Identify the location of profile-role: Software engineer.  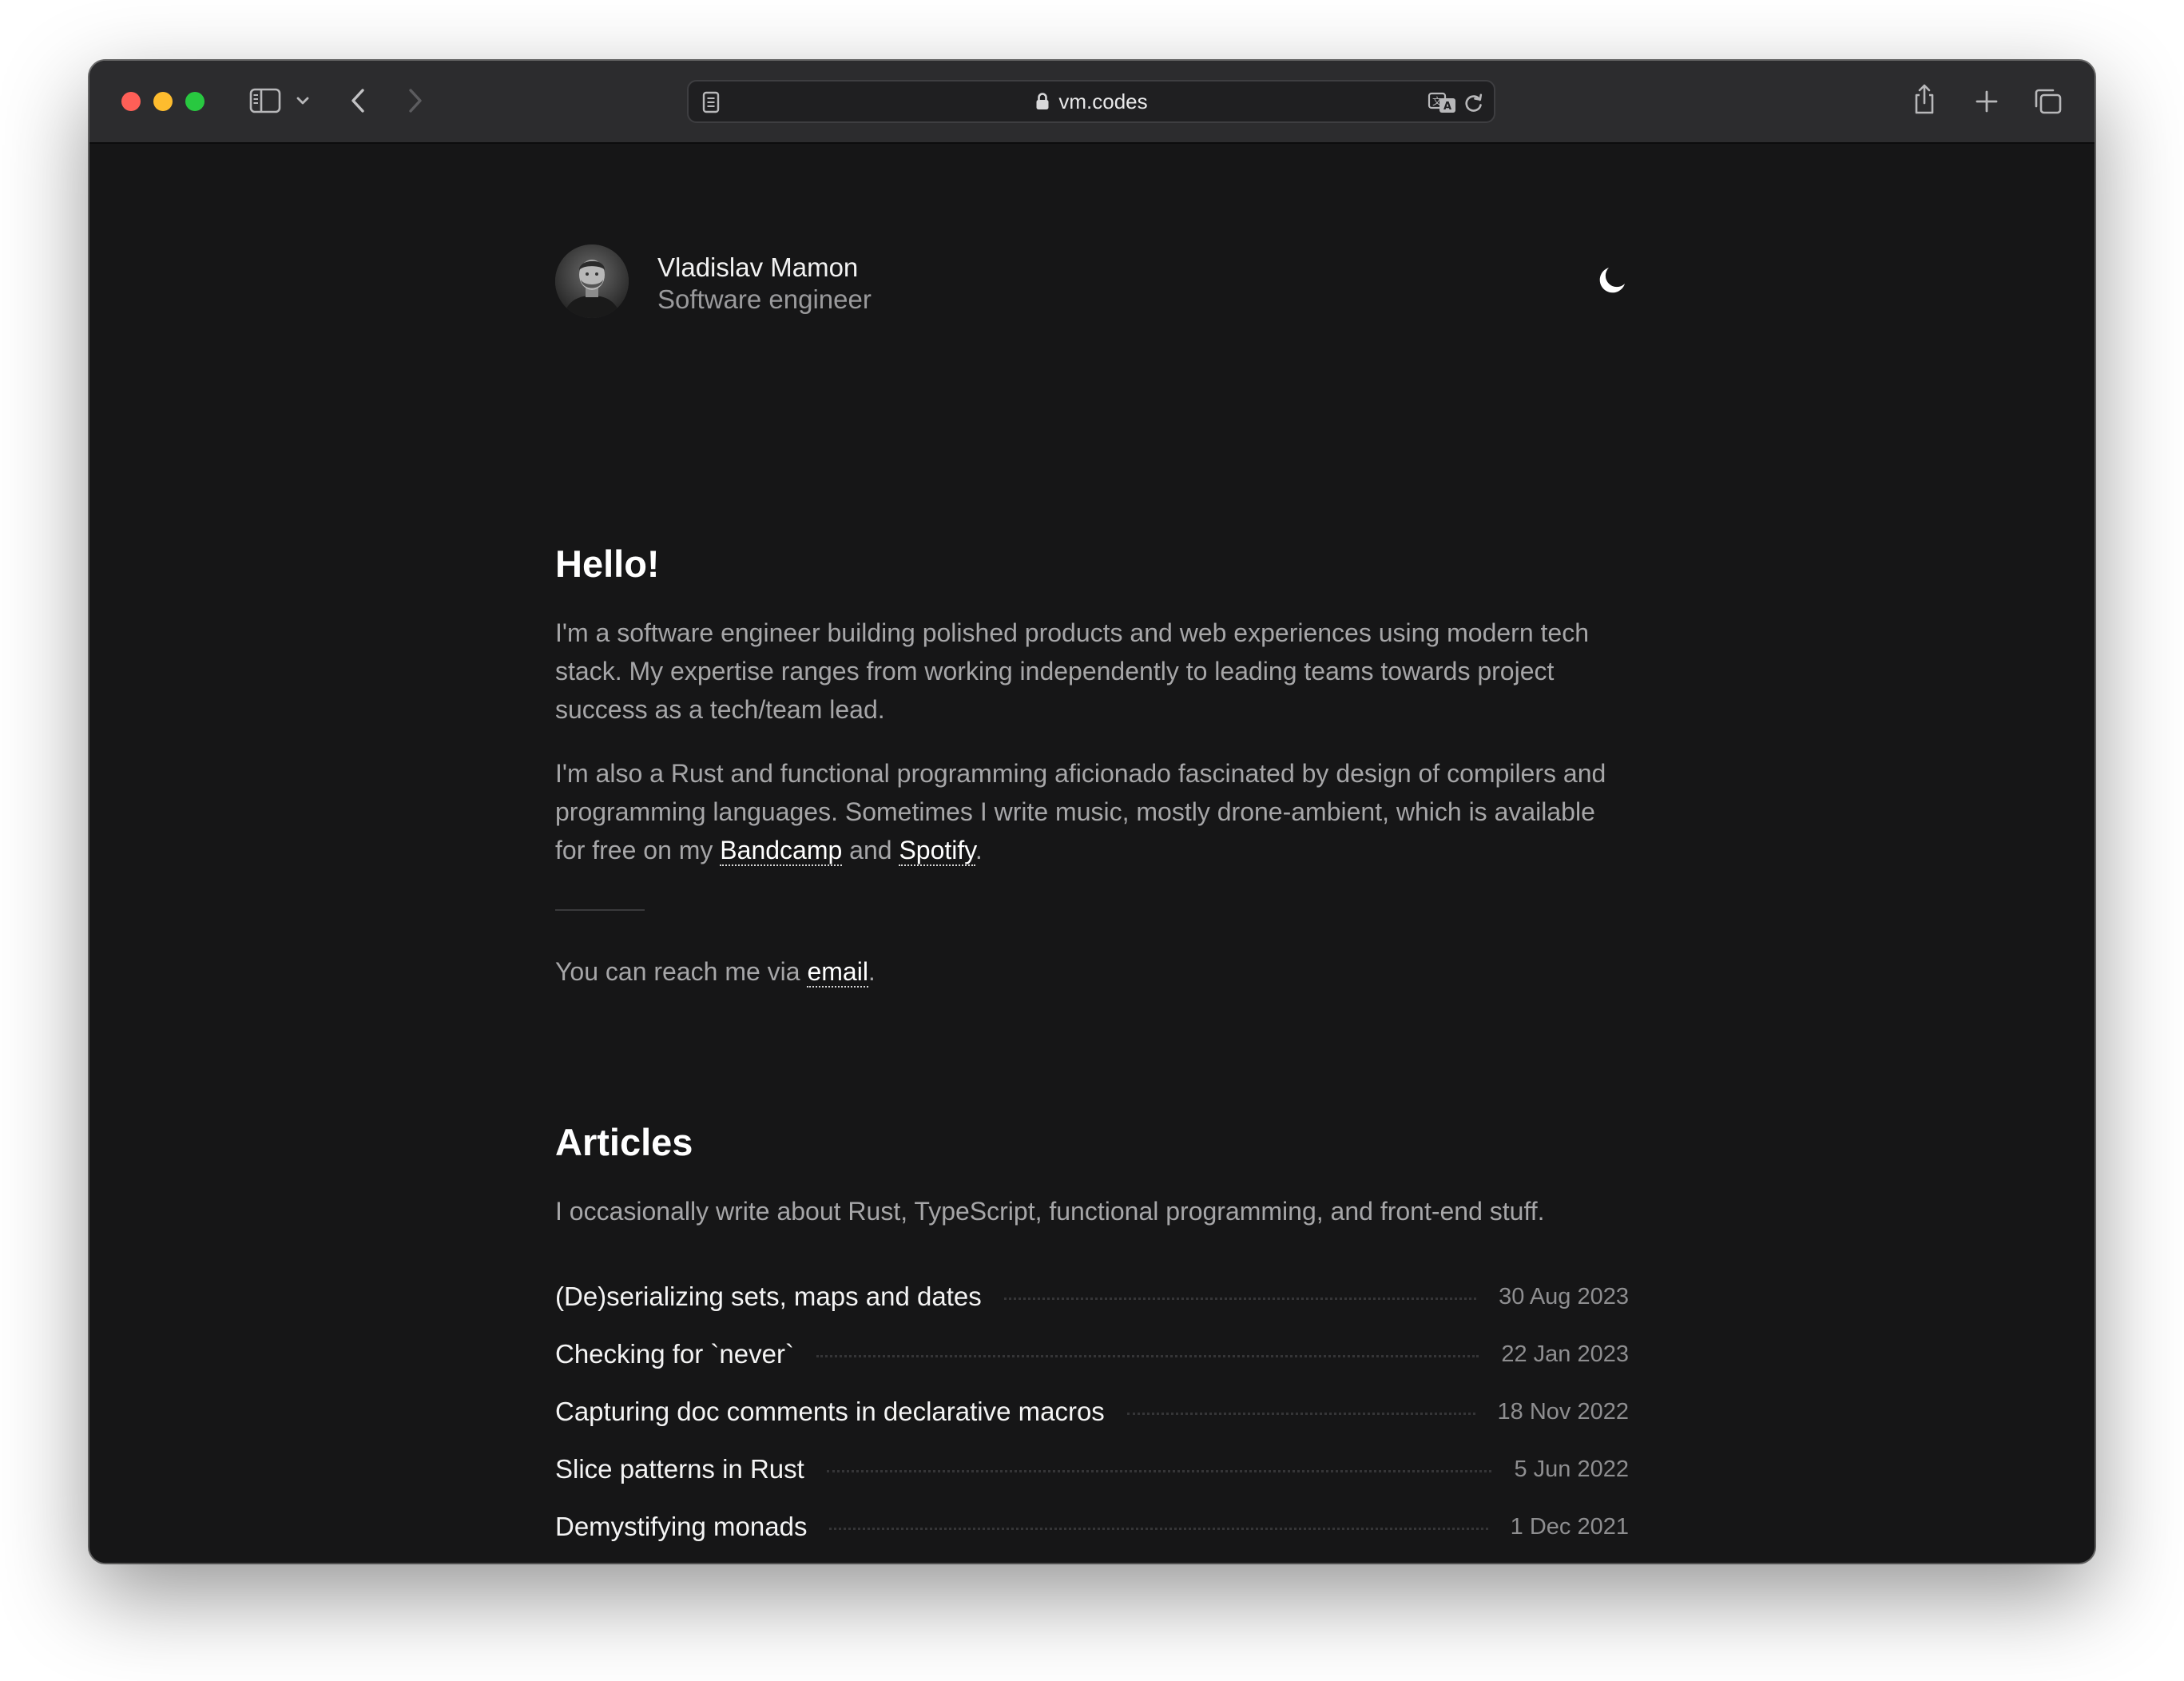
(764, 299).